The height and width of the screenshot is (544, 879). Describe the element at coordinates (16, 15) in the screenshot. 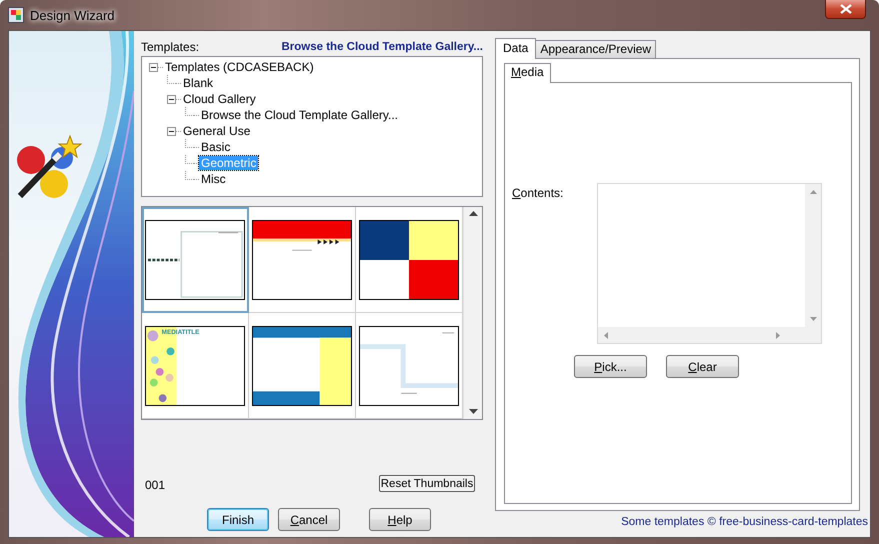

I see `app-icon` at that location.